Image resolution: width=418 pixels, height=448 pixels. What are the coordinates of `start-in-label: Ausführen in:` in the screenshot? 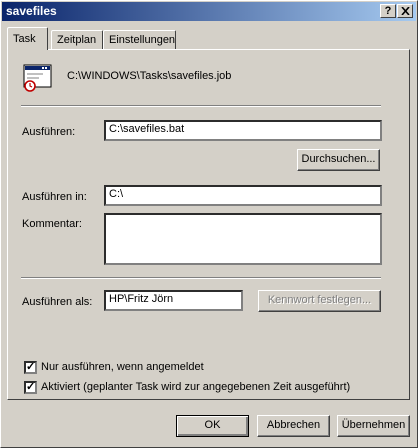 It's located at (54, 197).